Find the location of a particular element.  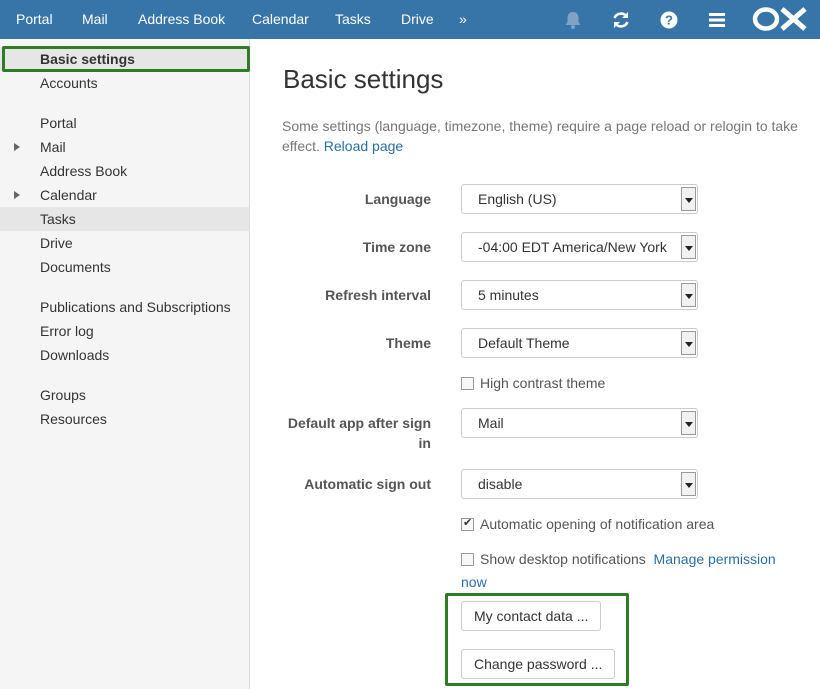

language-value: English (US) is located at coordinates (517, 199).